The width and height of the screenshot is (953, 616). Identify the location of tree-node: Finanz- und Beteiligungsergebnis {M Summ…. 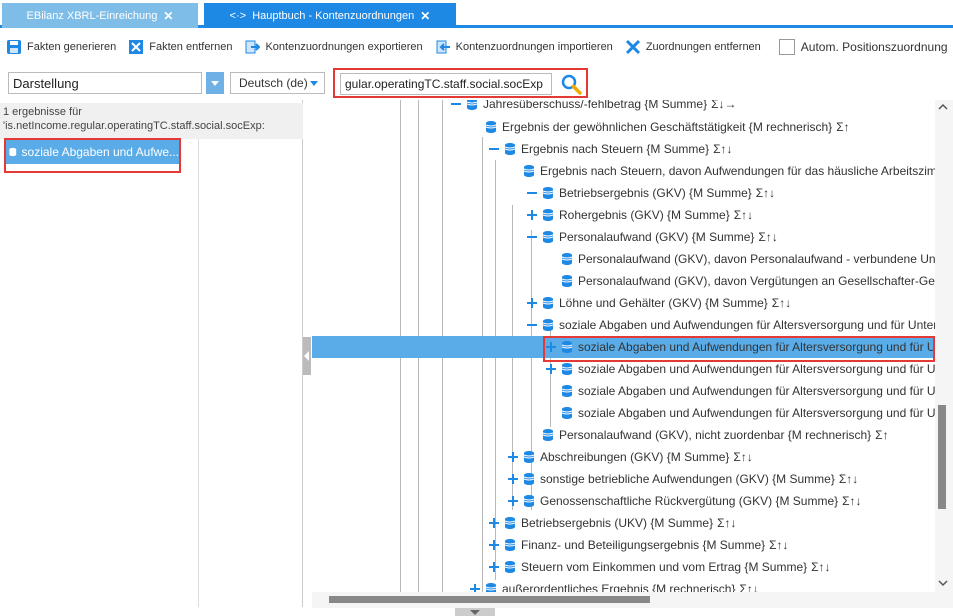
(639, 545).